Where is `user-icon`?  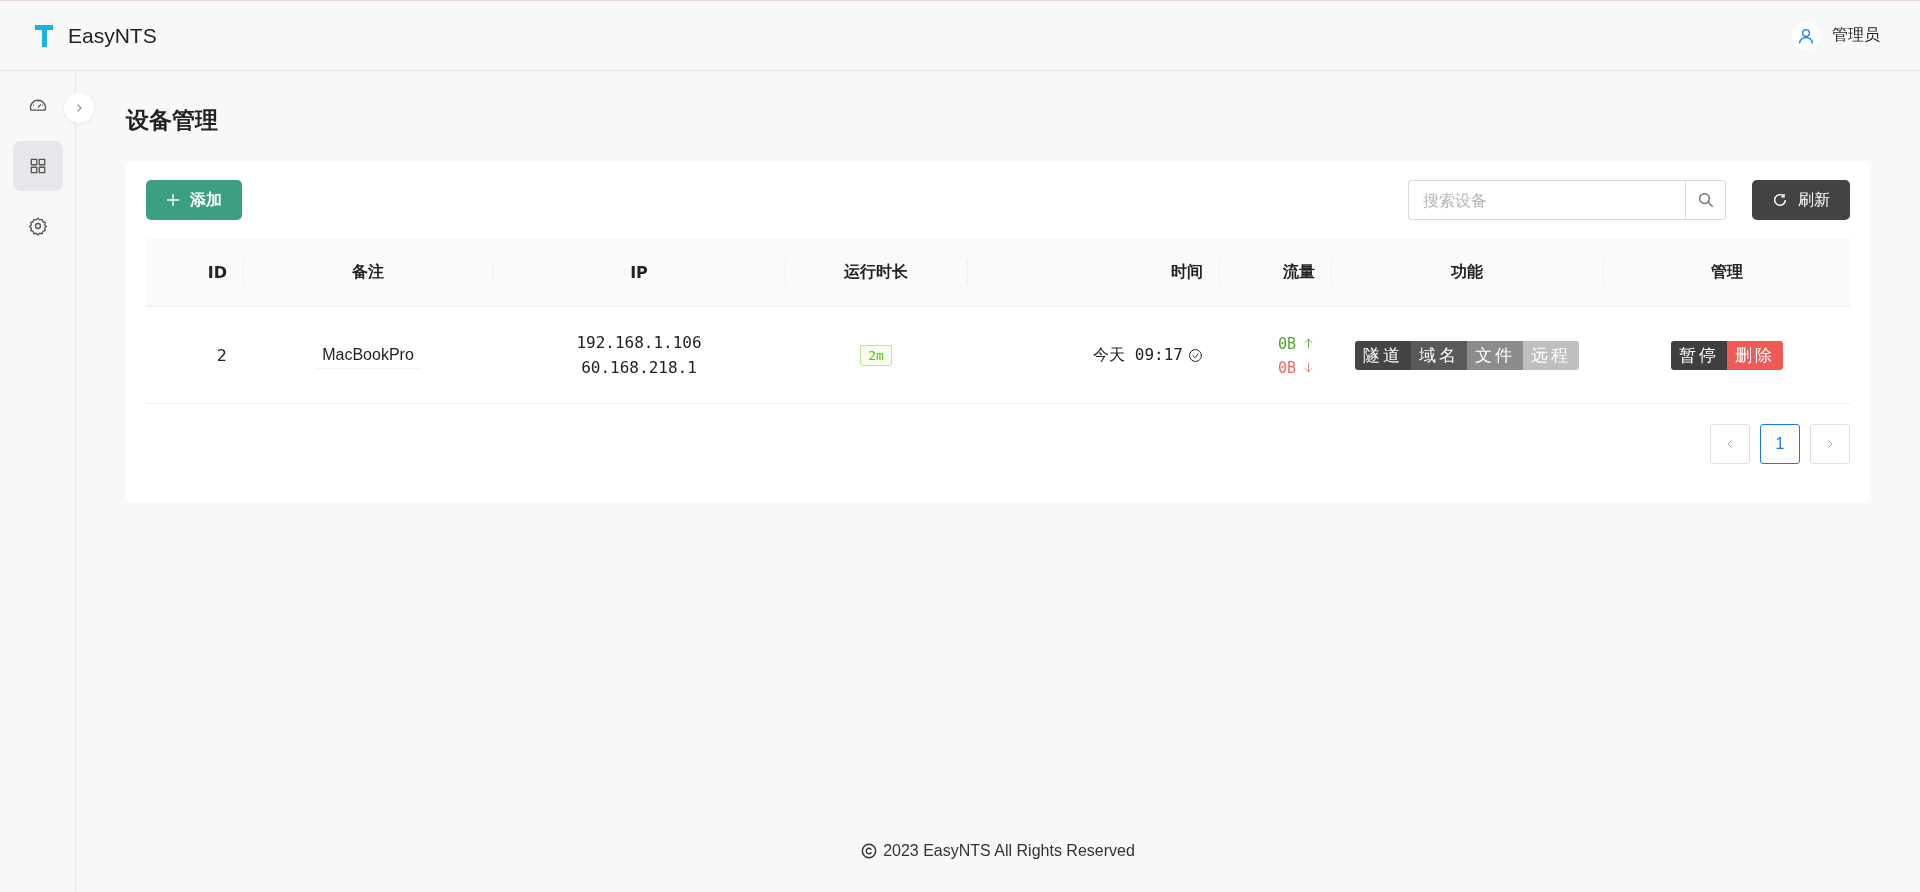 user-icon is located at coordinates (1806, 35).